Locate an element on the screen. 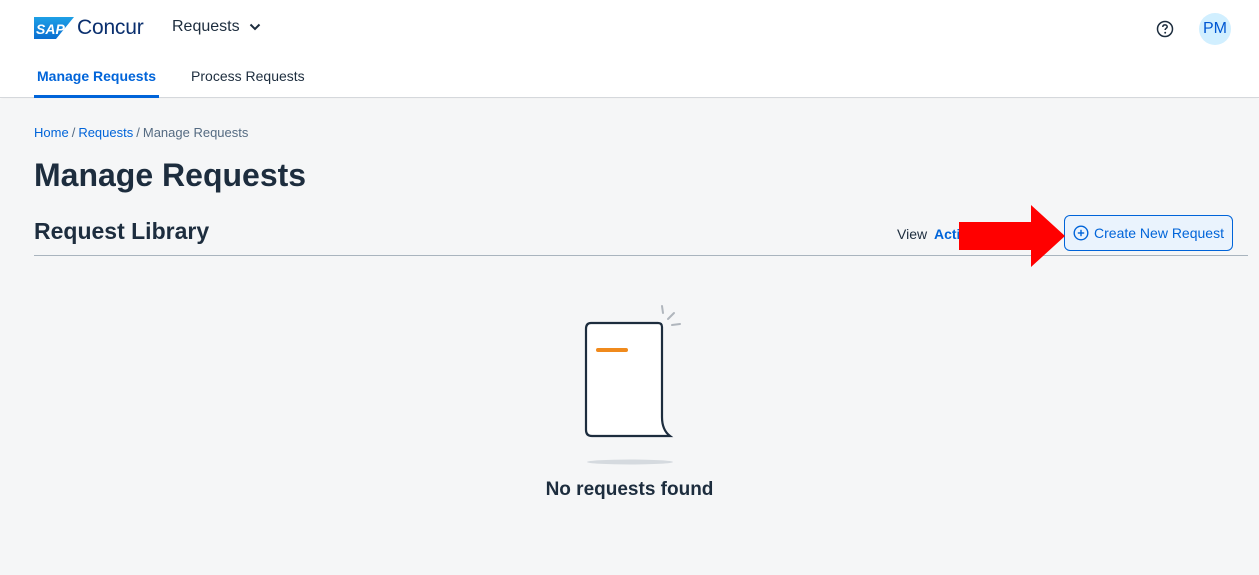  chevron-down-icon is located at coordinates (254, 27).